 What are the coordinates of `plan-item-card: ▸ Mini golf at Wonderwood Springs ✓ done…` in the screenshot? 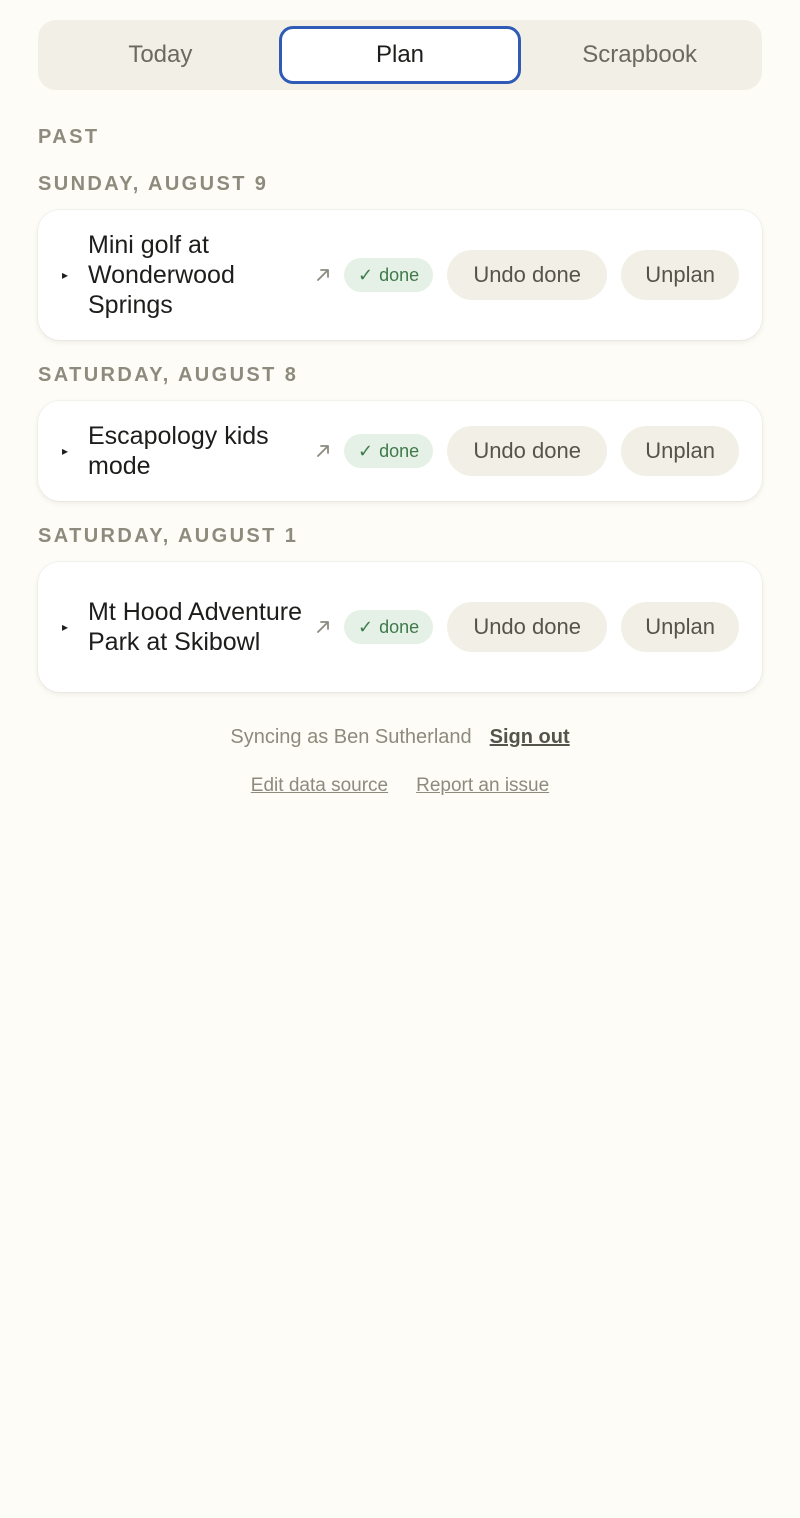 It's located at (400, 275).